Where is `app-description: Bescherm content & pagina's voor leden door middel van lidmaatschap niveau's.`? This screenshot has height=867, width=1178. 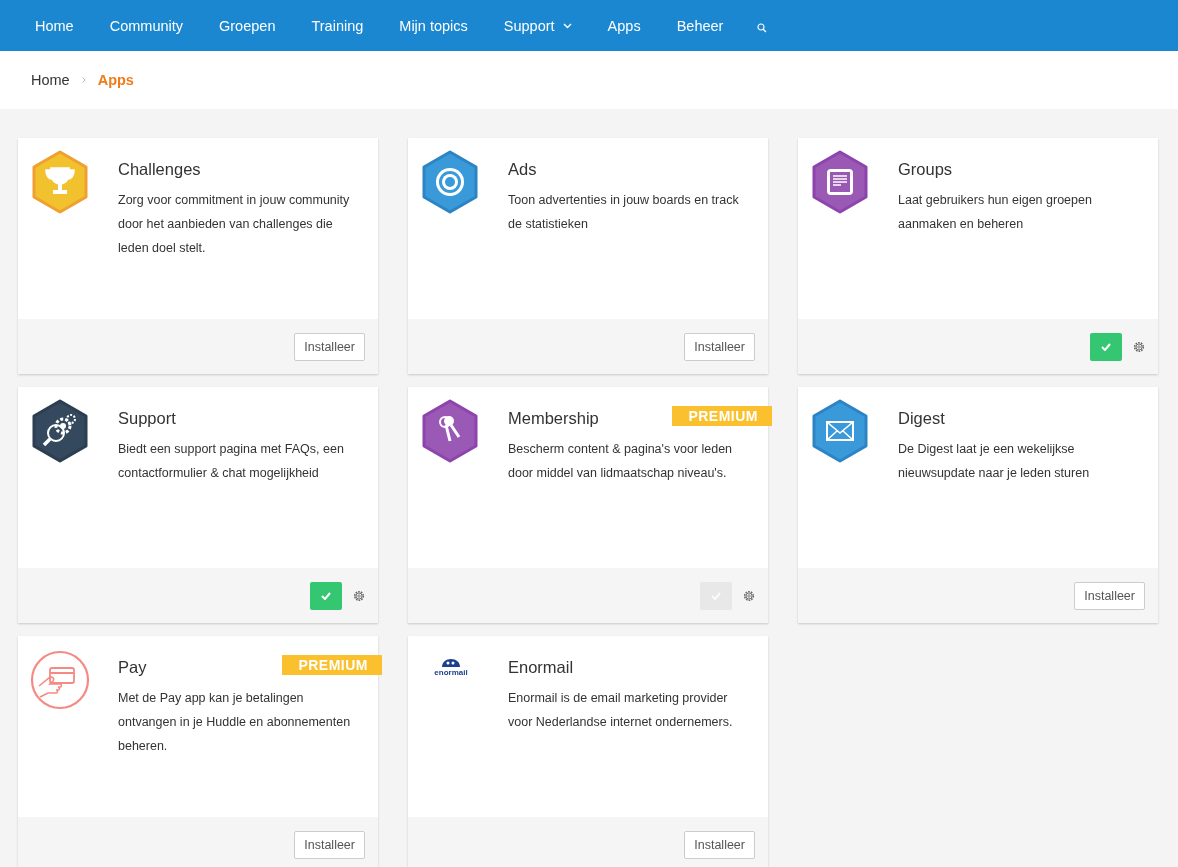
app-description: Bescherm content & pagina's voor leden door middel van lidmaatschap niveau's. is located at coordinates (621, 461).